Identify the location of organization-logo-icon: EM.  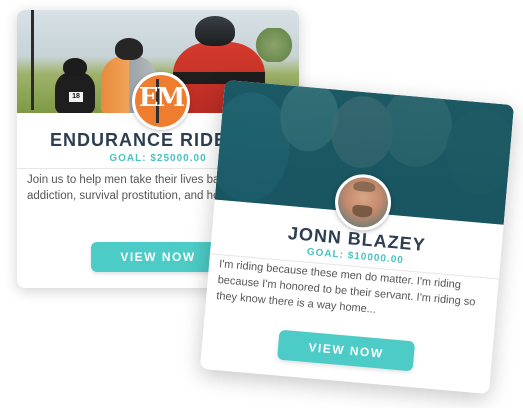
(161, 101).